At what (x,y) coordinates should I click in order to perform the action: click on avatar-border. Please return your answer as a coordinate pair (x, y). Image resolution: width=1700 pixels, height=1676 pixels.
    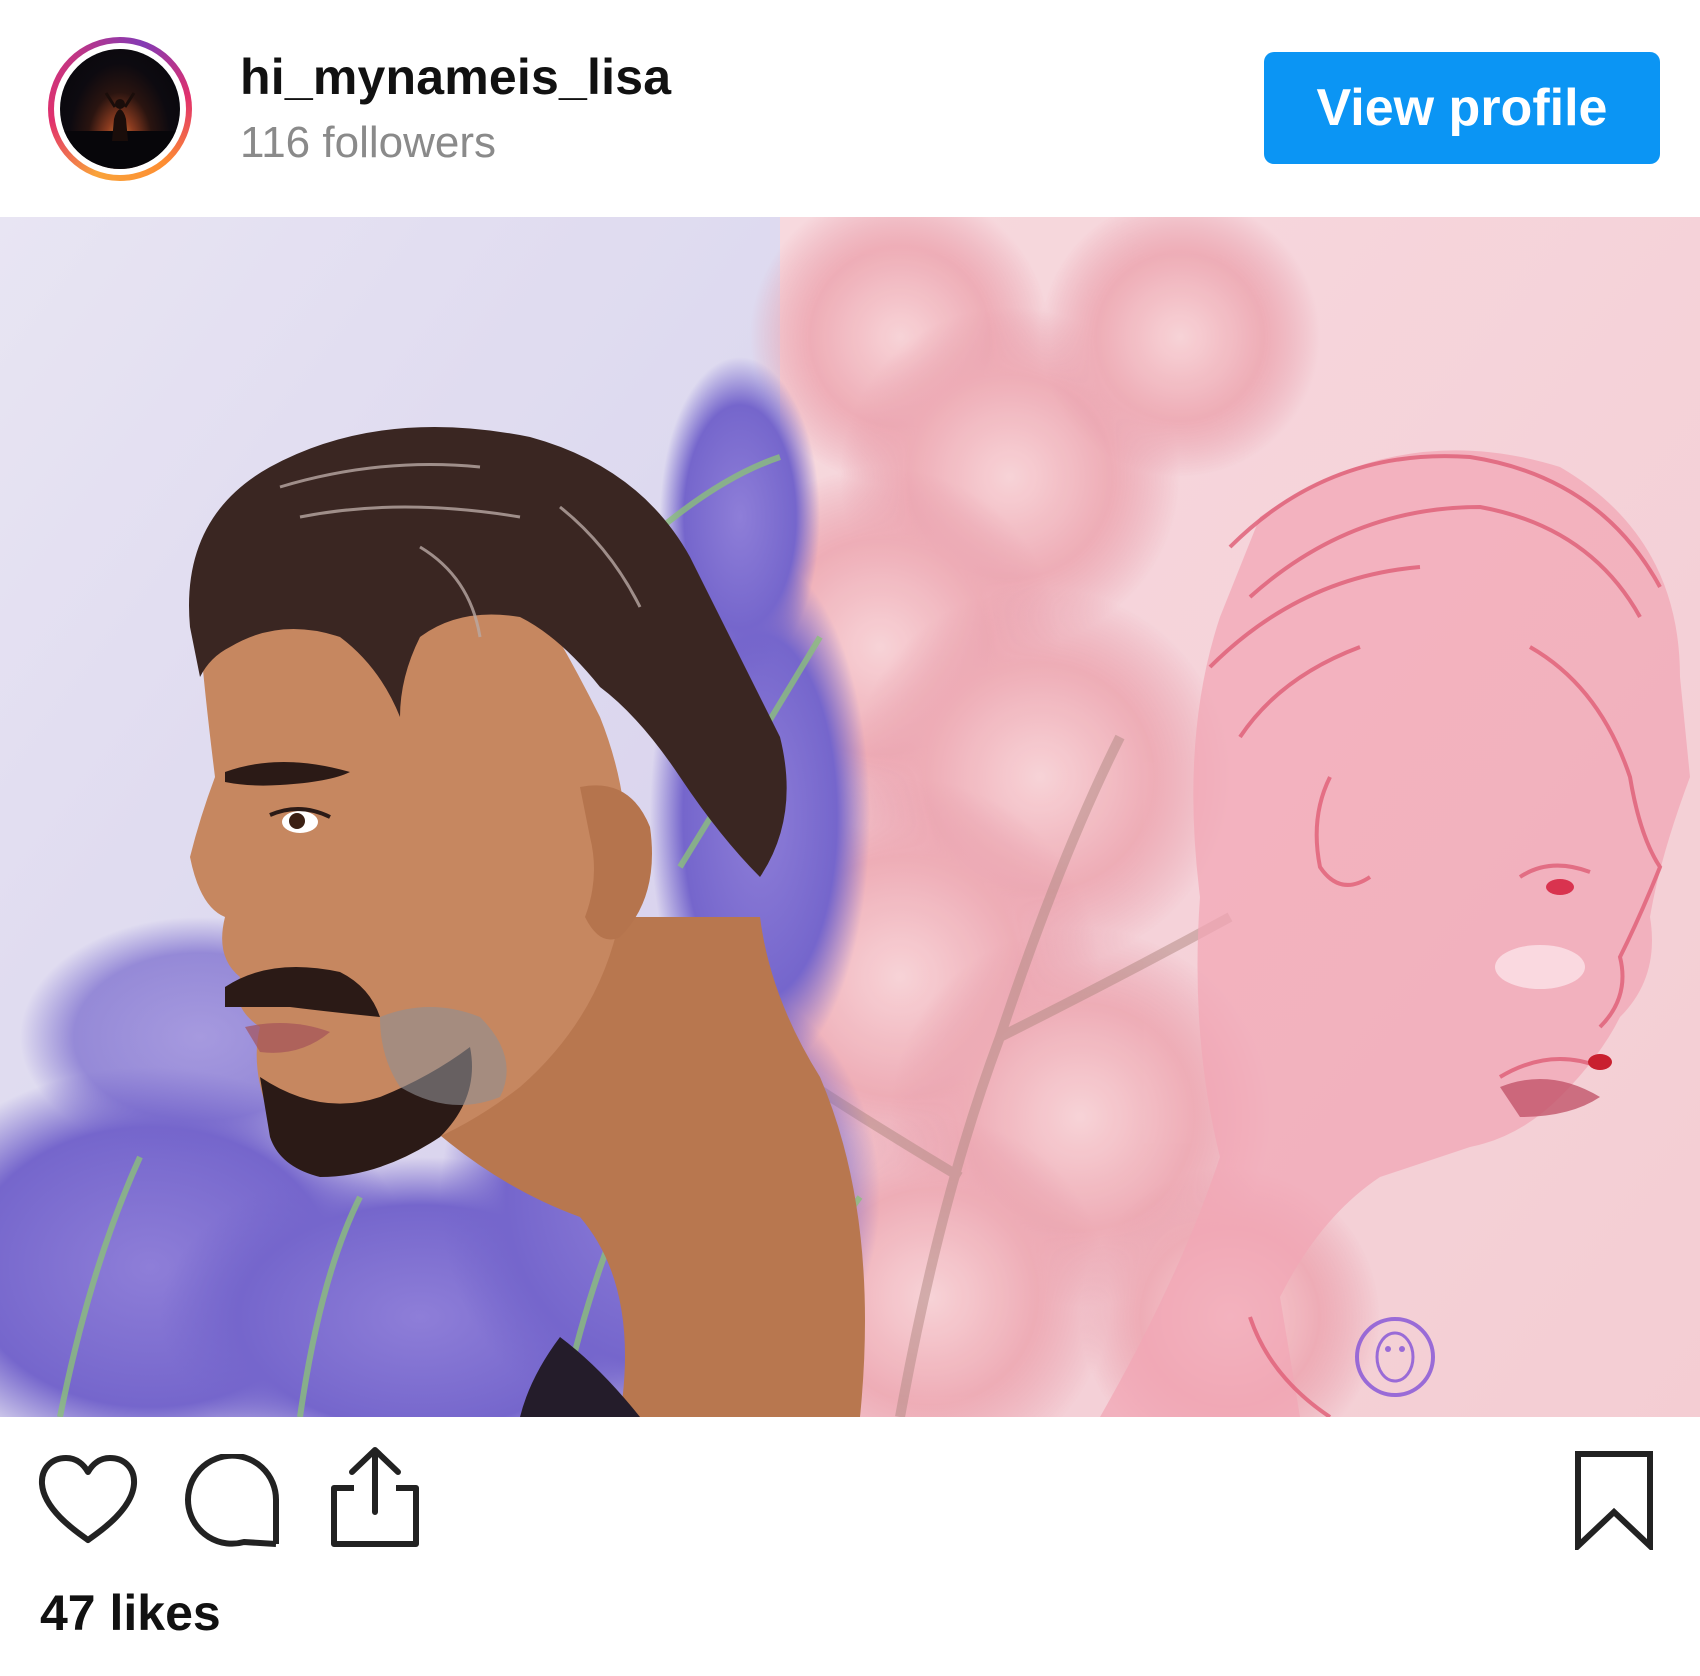
    Looking at the image, I should click on (120, 109).